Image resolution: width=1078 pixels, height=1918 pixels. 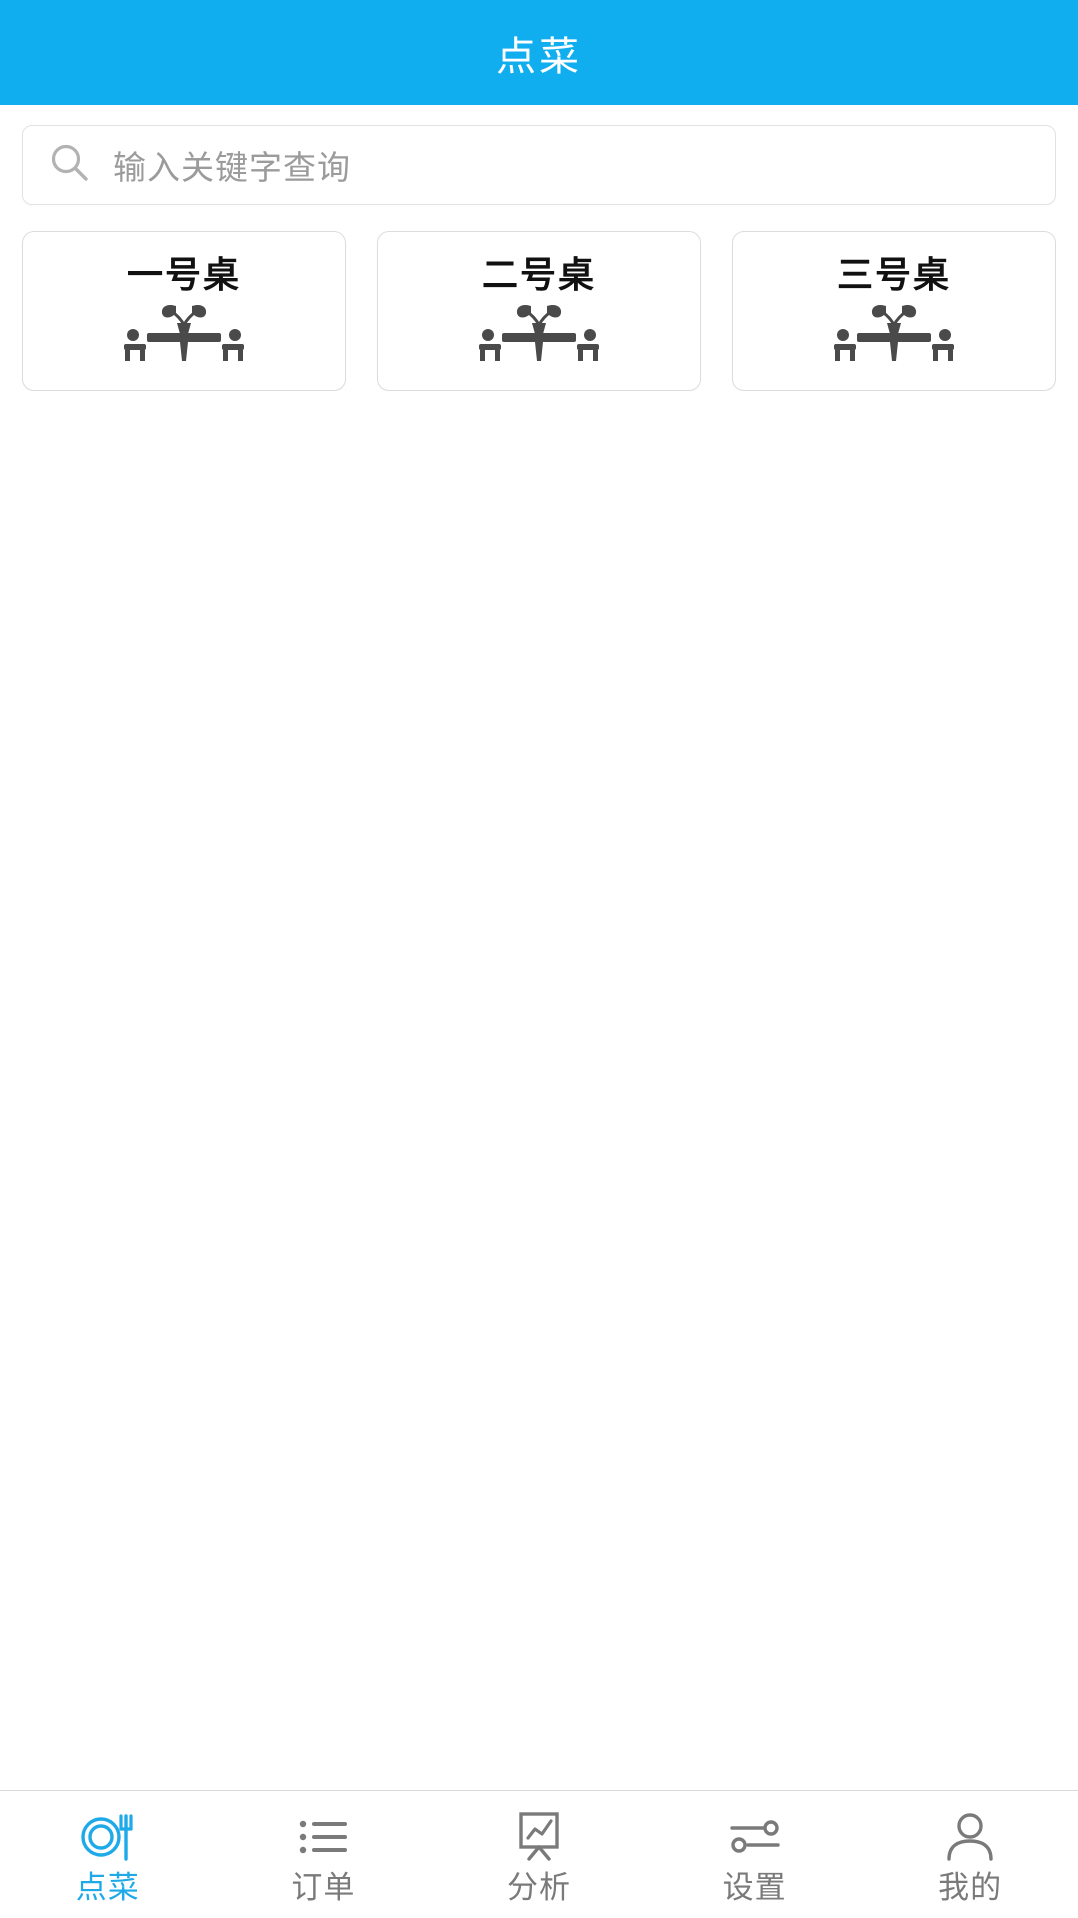 What do you see at coordinates (107, 1887) in the screenshot?
I see `tab-label: 点菜` at bounding box center [107, 1887].